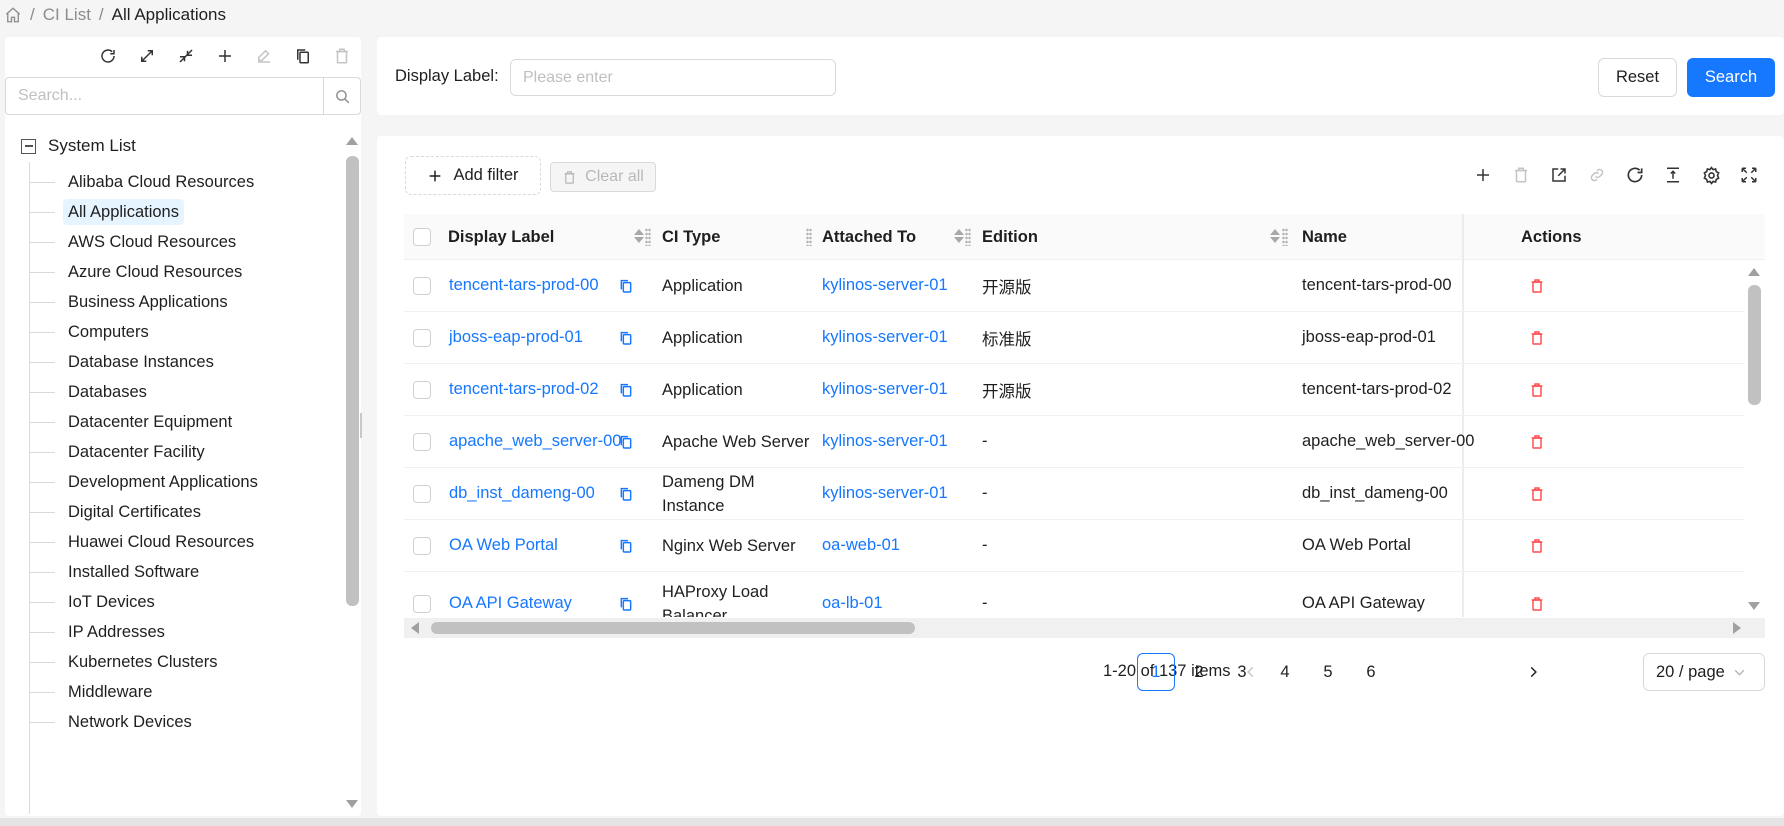 The width and height of the screenshot is (1784, 826). I want to click on export-icon, so click(1559, 175).